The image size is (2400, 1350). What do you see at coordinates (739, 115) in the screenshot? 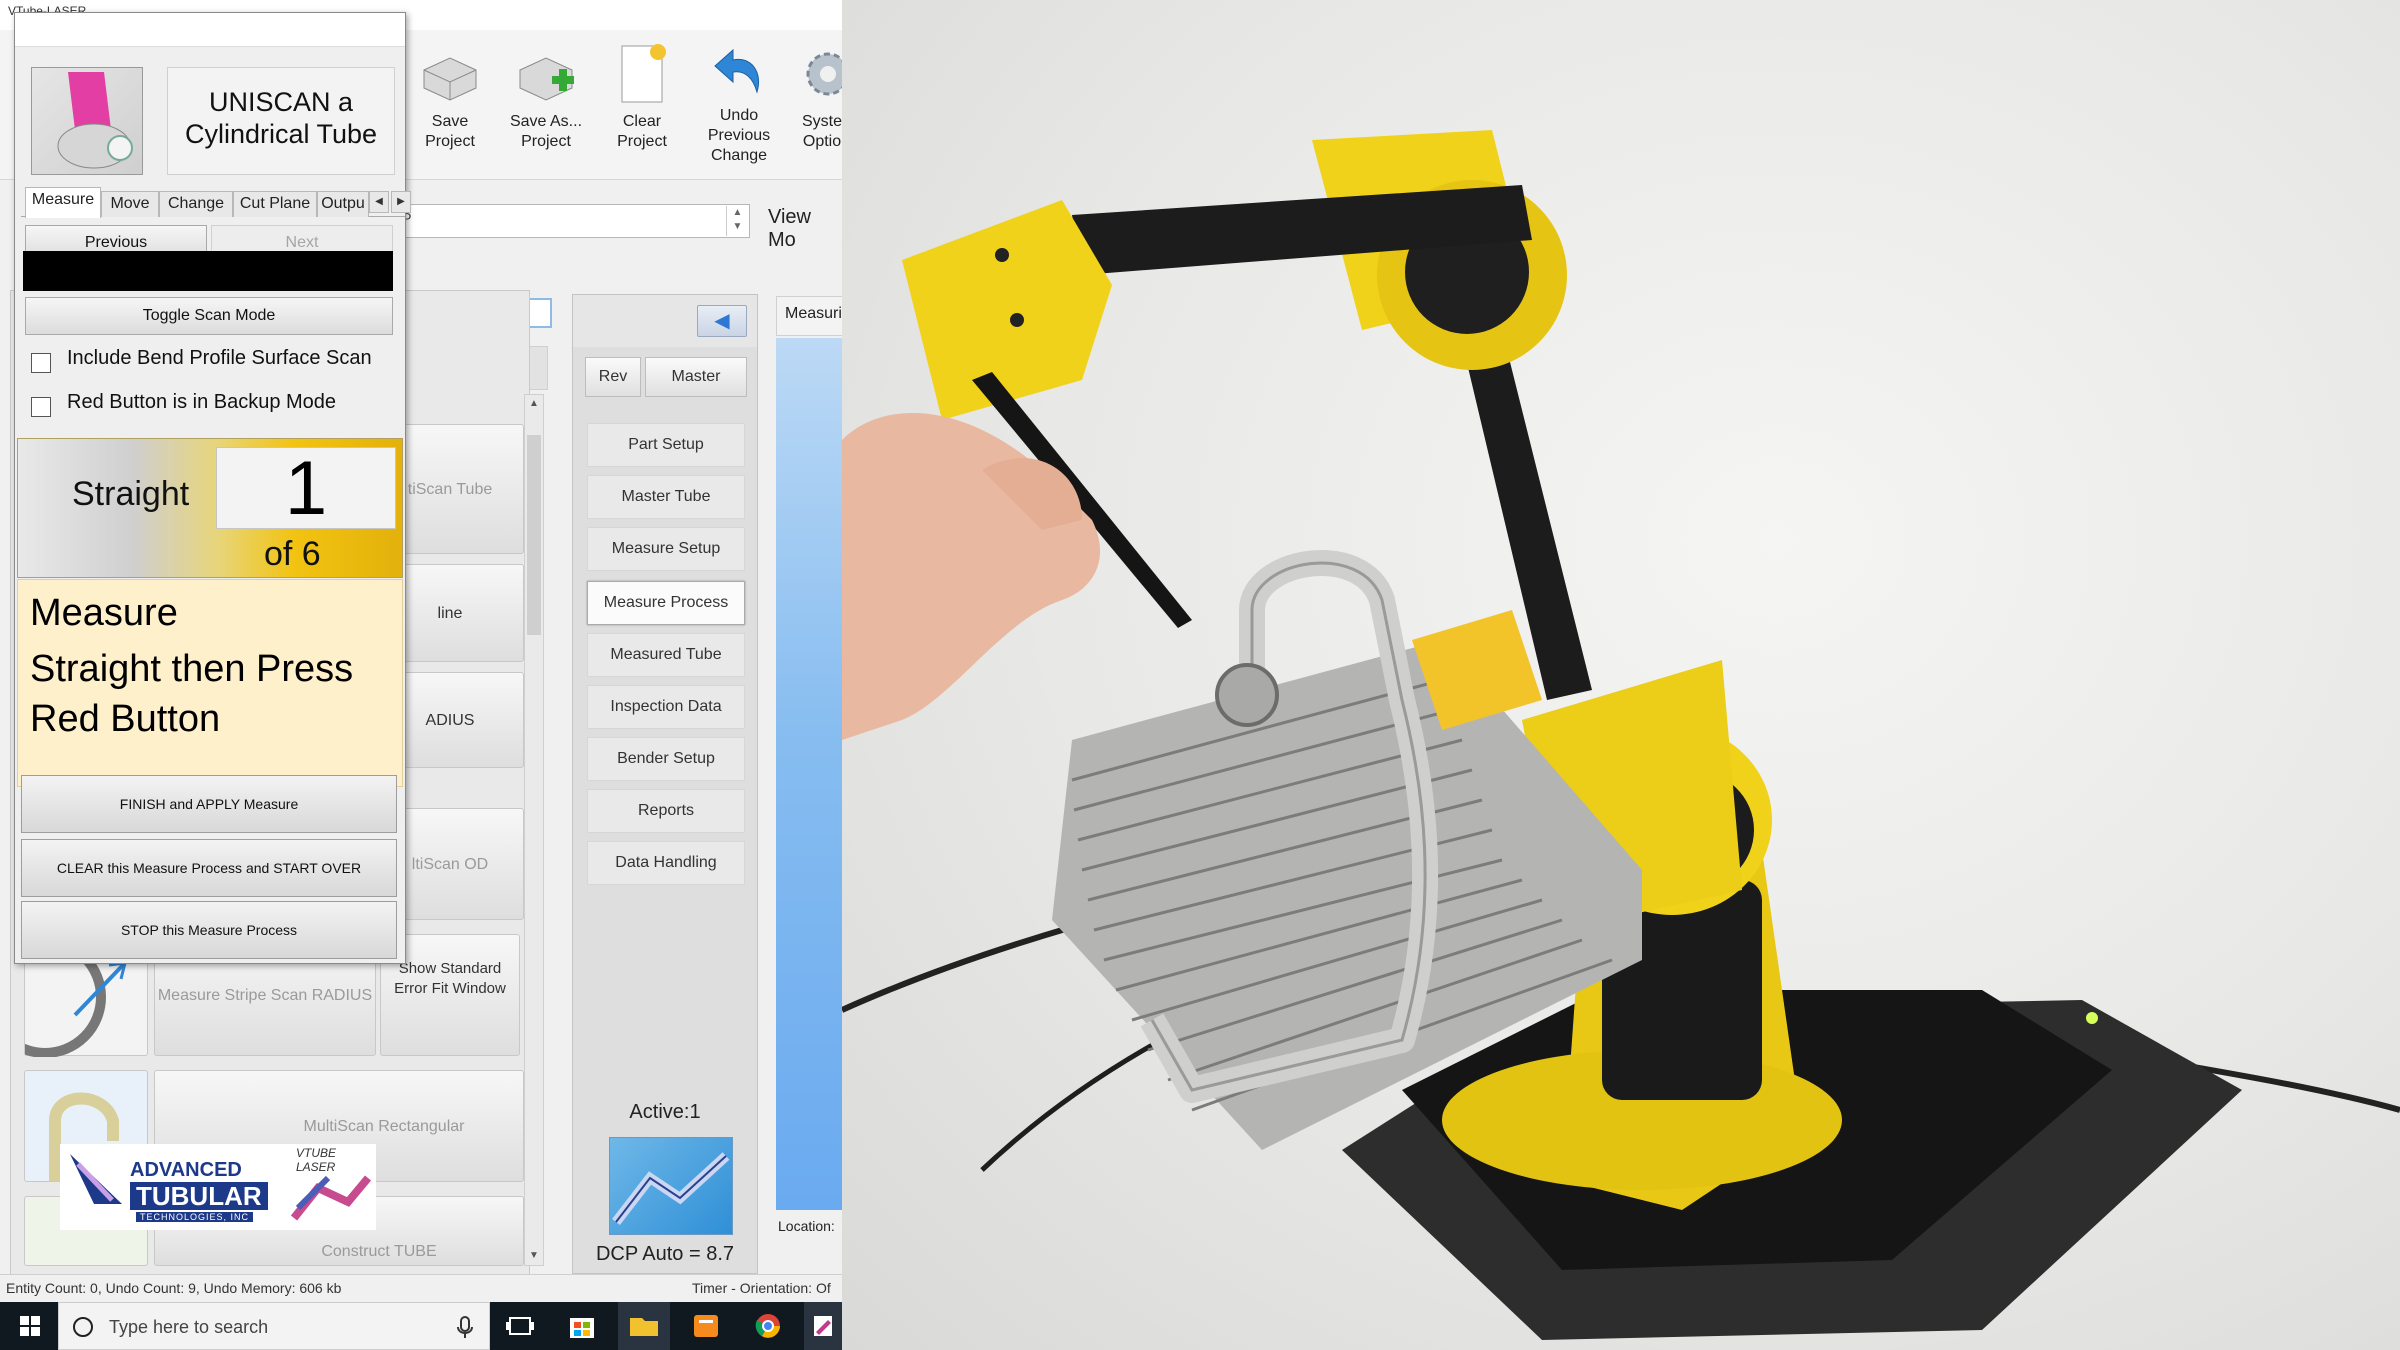
I see `undo-label-1: Undo` at bounding box center [739, 115].